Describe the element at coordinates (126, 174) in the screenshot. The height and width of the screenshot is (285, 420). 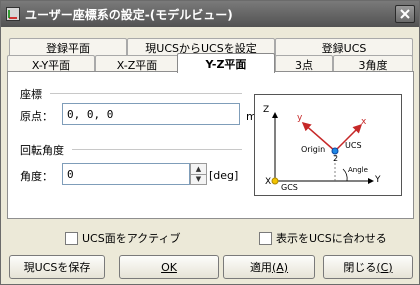
I see `angle-input` at that location.